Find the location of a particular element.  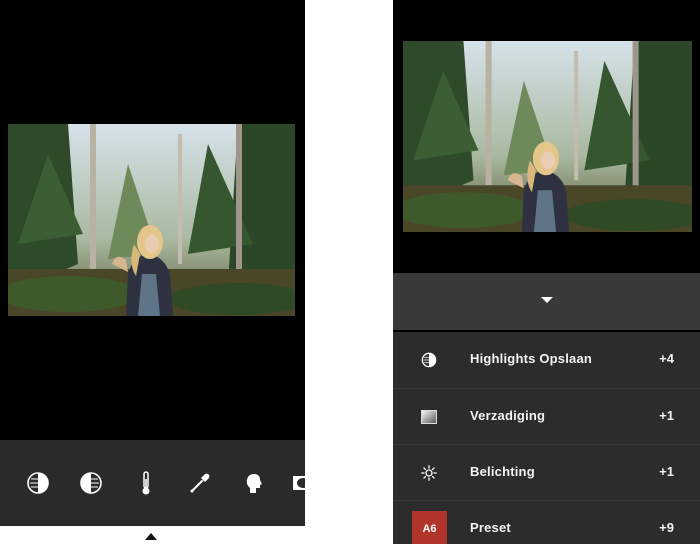

exposure-icon is located at coordinates (429, 473).